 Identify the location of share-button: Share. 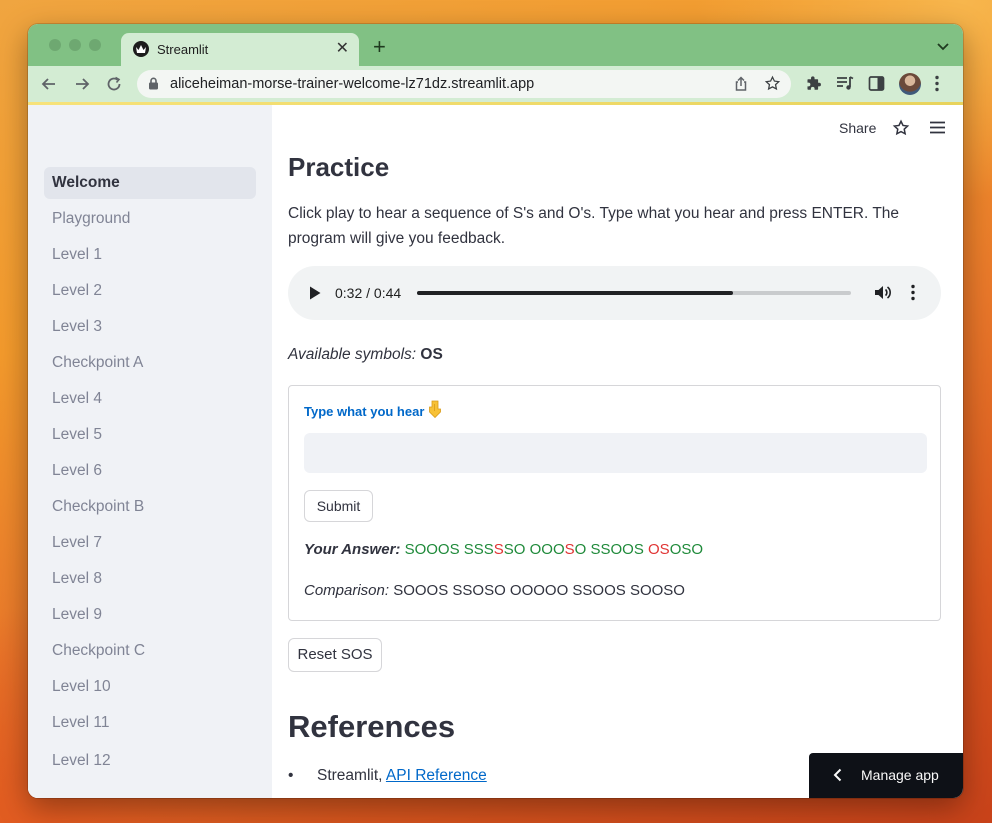
(857, 128).